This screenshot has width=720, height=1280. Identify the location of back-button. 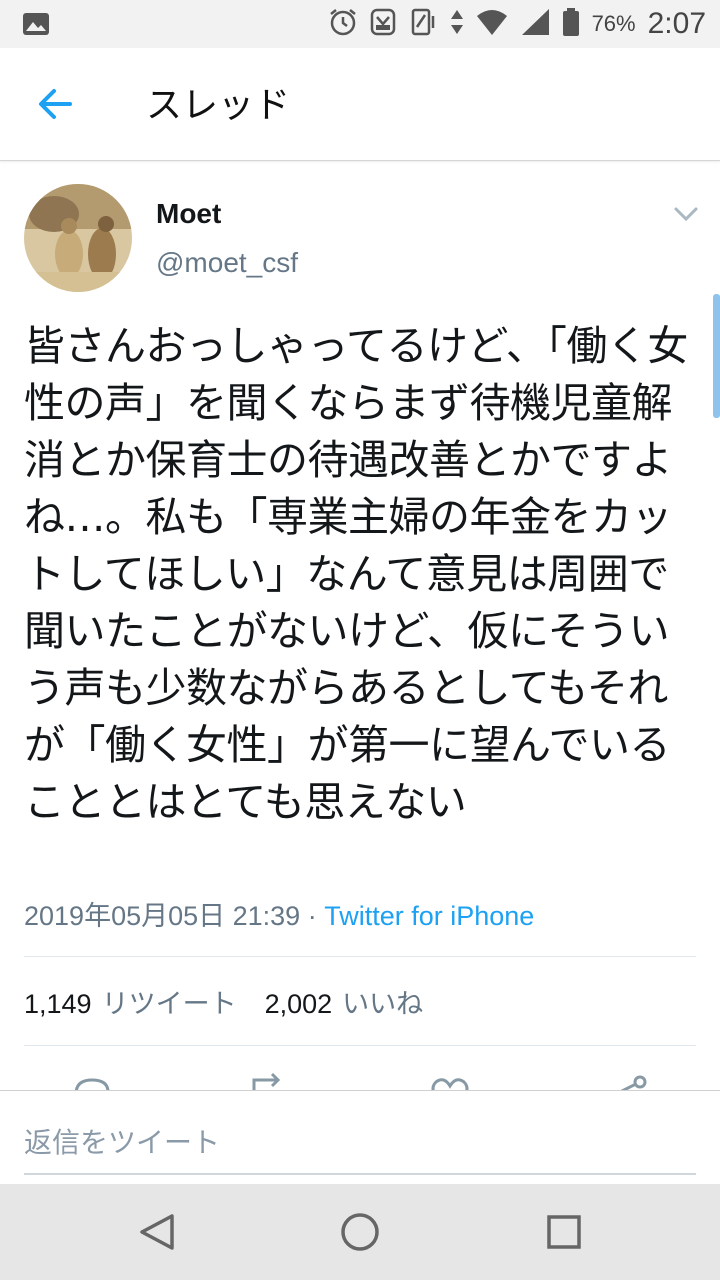
(56, 104).